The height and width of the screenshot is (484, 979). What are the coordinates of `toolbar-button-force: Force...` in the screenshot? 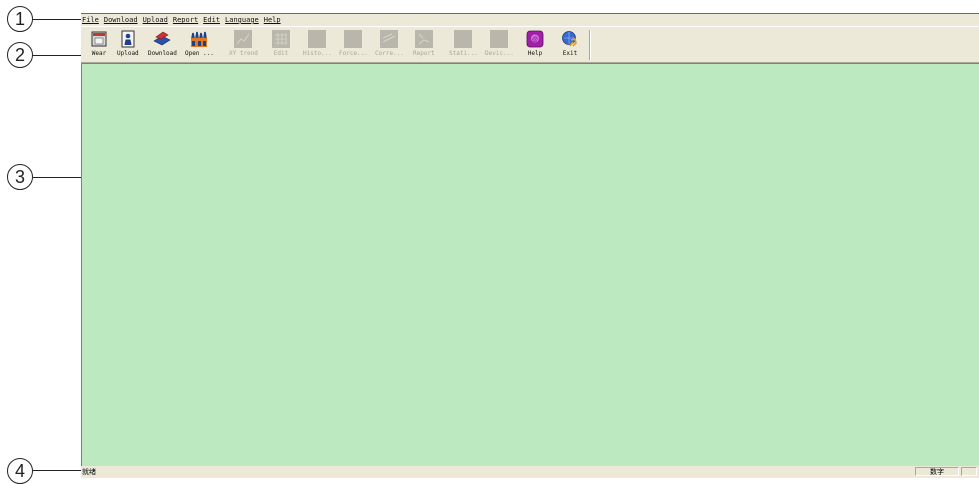 It's located at (353, 45).